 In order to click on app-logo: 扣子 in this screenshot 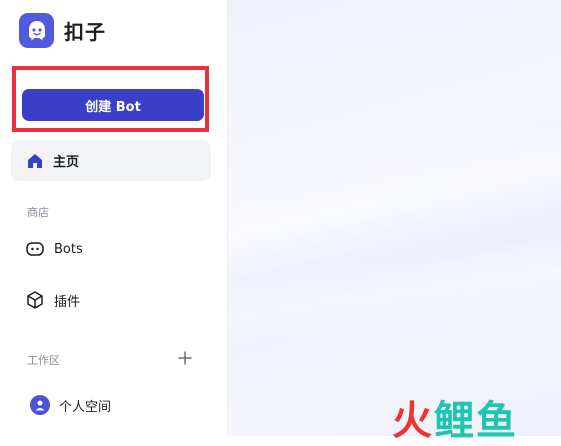, I will do `click(62, 30)`.